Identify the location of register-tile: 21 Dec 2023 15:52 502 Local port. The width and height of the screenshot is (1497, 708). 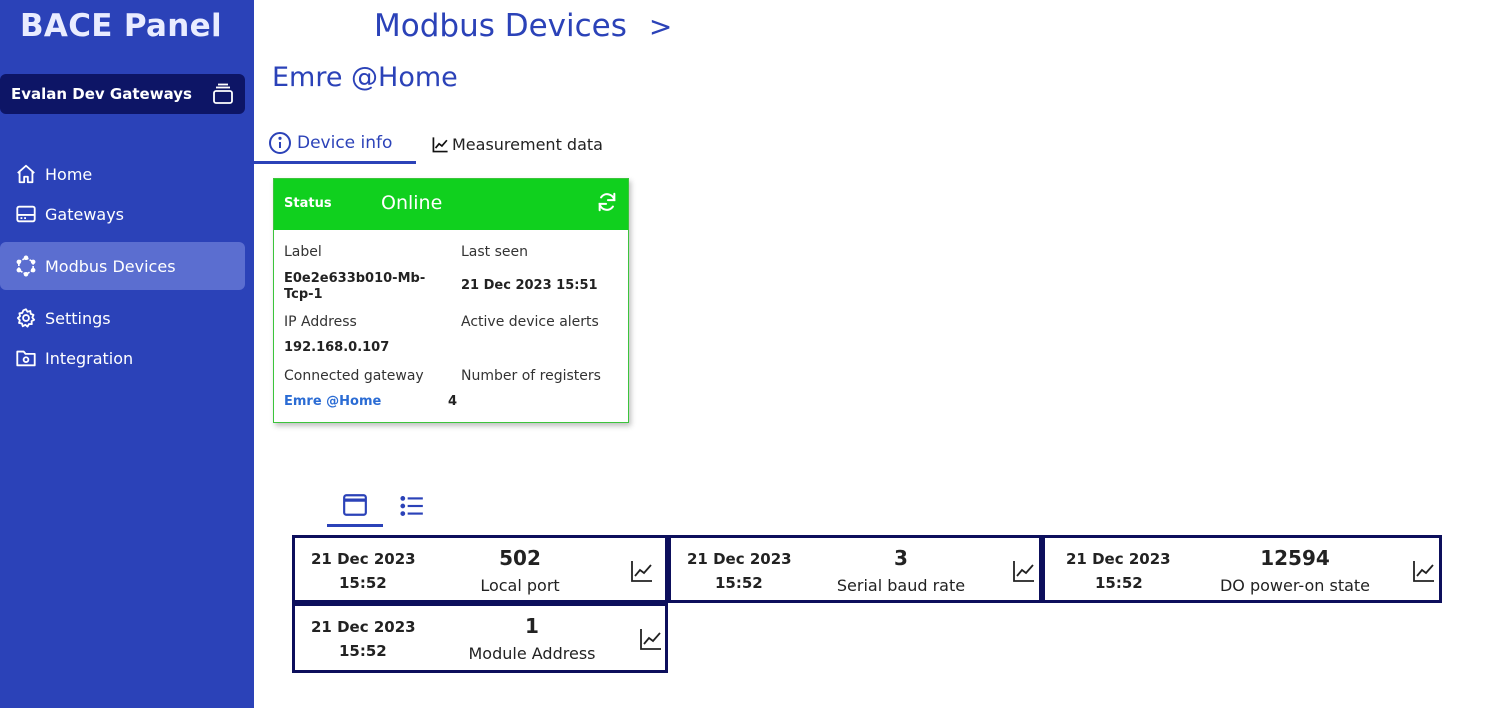
(480, 569).